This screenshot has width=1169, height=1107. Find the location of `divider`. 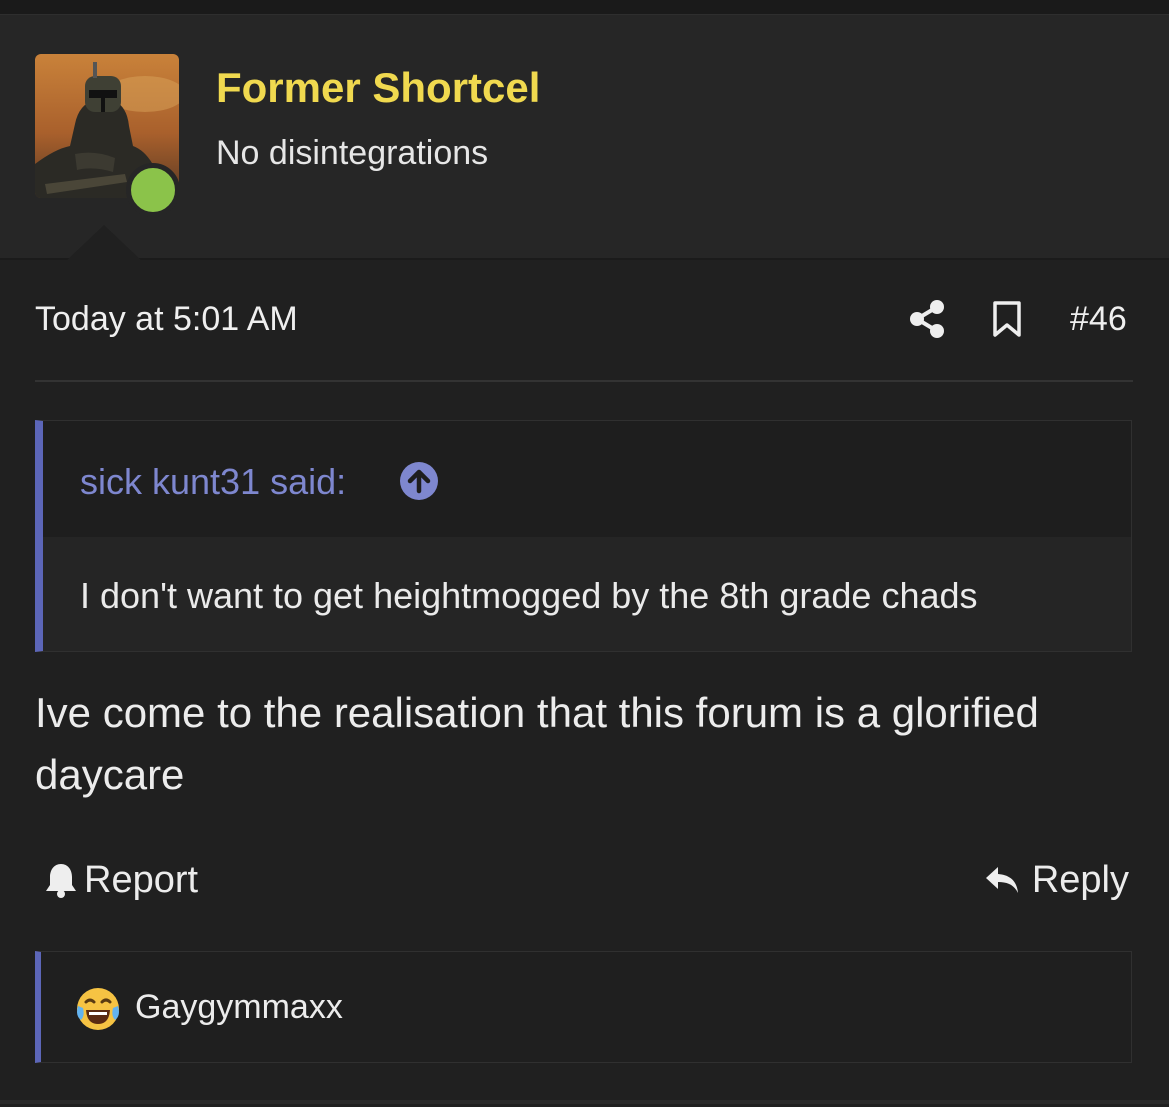

divider is located at coordinates (584, 381).